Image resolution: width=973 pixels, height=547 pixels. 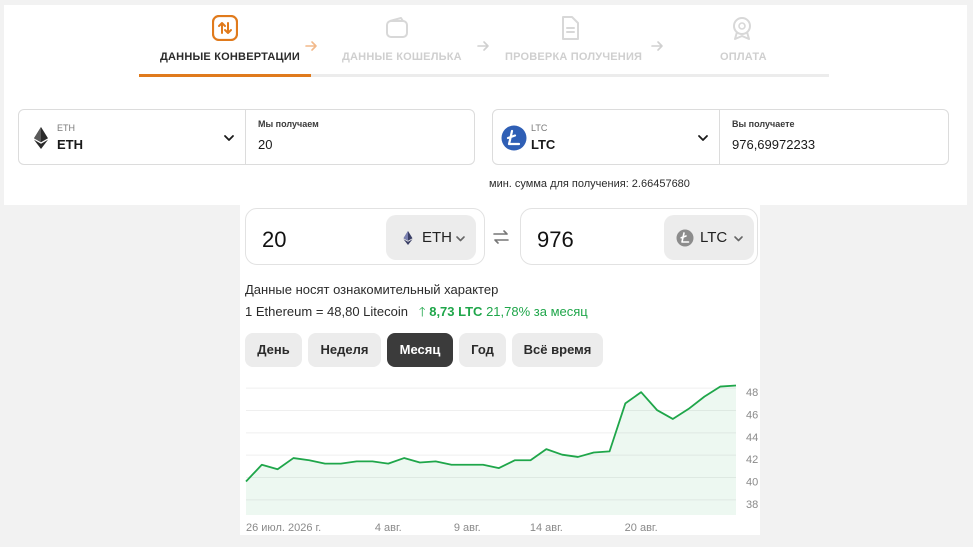 What do you see at coordinates (344, 350) in the screenshot?
I see `period-button-week: Неделя` at bounding box center [344, 350].